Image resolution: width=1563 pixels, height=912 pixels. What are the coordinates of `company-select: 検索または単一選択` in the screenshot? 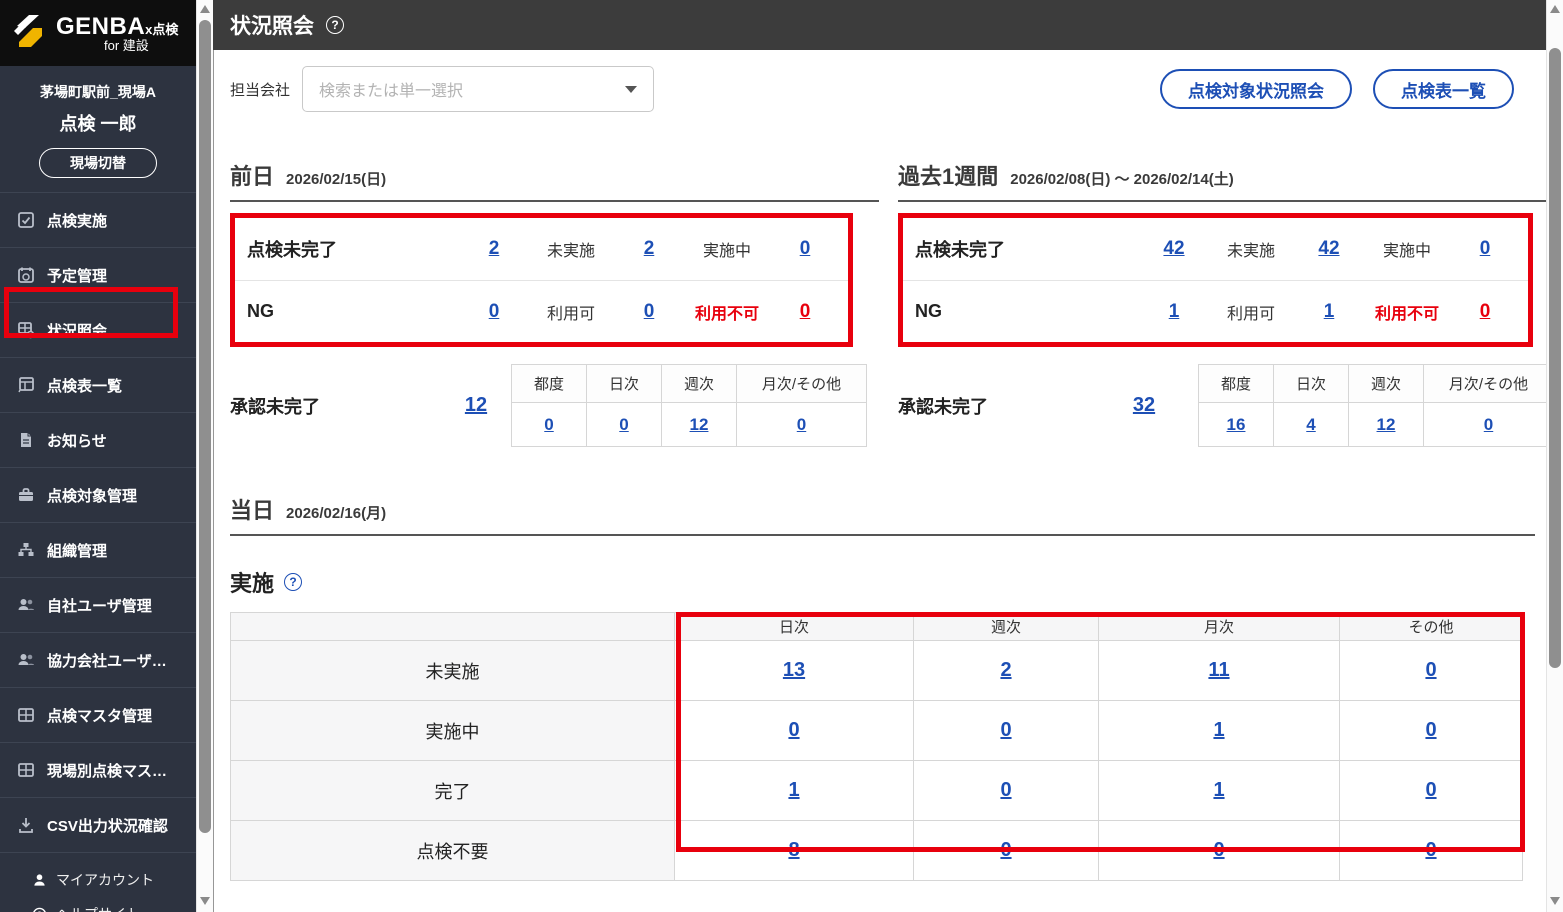 It's located at (478, 89).